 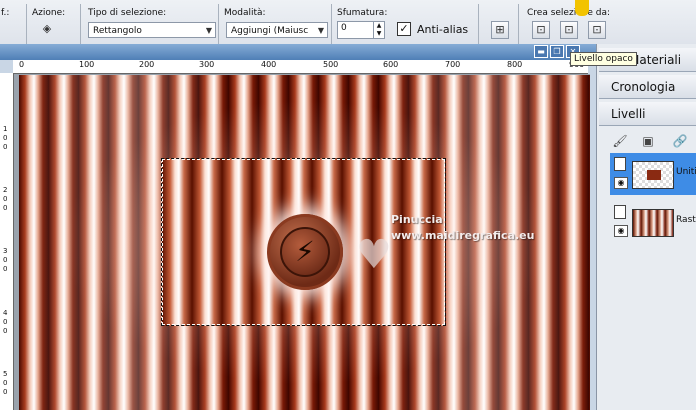 What do you see at coordinates (362, 13) in the screenshot?
I see `sfumatura-label: Sfumatura:` at bounding box center [362, 13].